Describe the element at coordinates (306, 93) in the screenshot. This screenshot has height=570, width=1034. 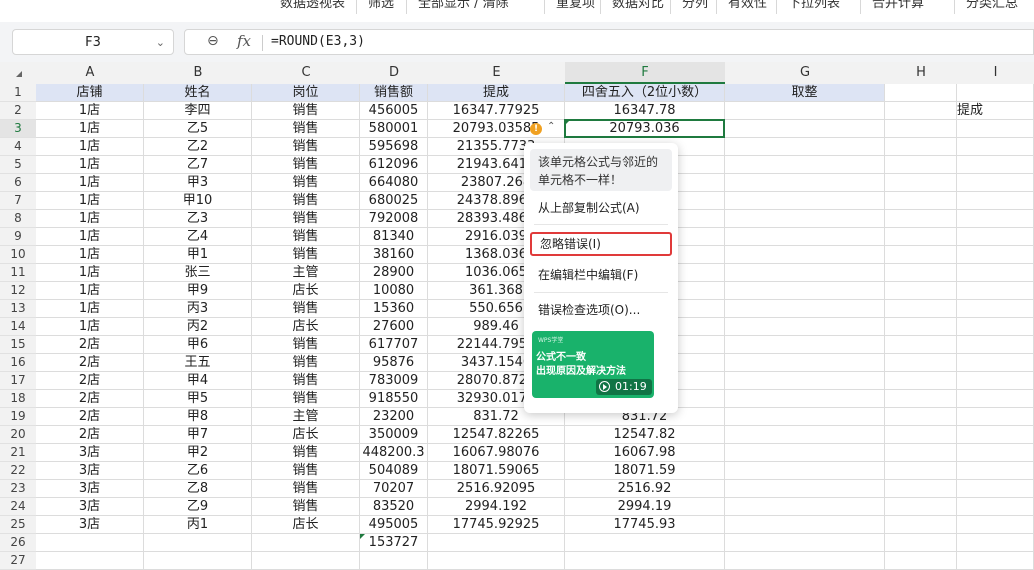
I see `header-cell: 岗位` at that location.